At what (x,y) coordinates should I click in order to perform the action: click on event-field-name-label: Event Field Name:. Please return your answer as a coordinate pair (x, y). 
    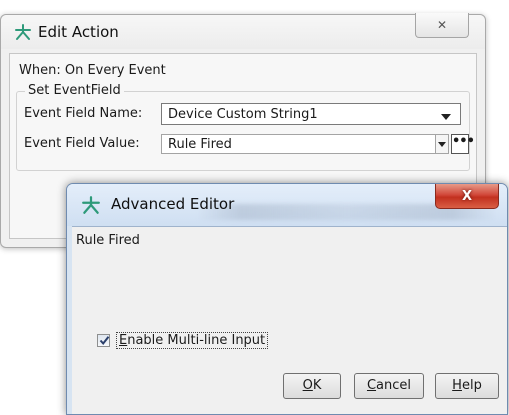
    Looking at the image, I should click on (83, 113).